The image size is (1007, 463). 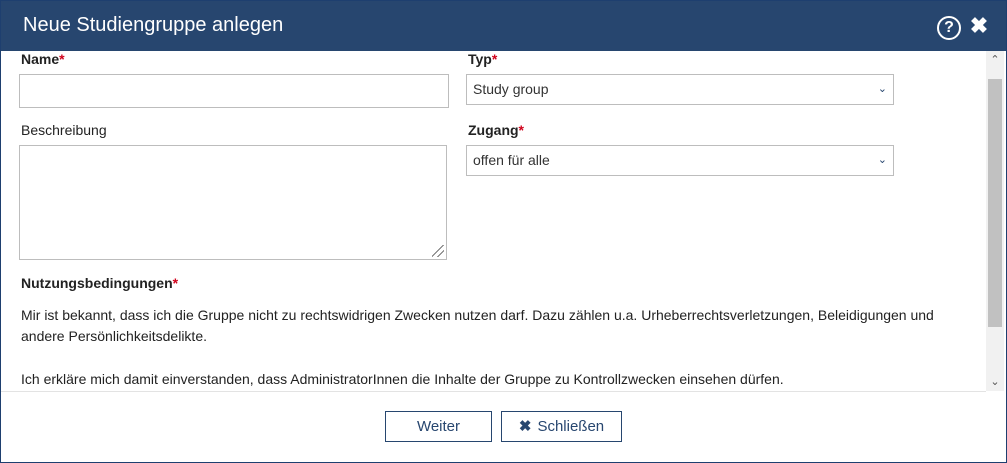 I want to click on beschreibung-textarea, so click(x=233, y=202).